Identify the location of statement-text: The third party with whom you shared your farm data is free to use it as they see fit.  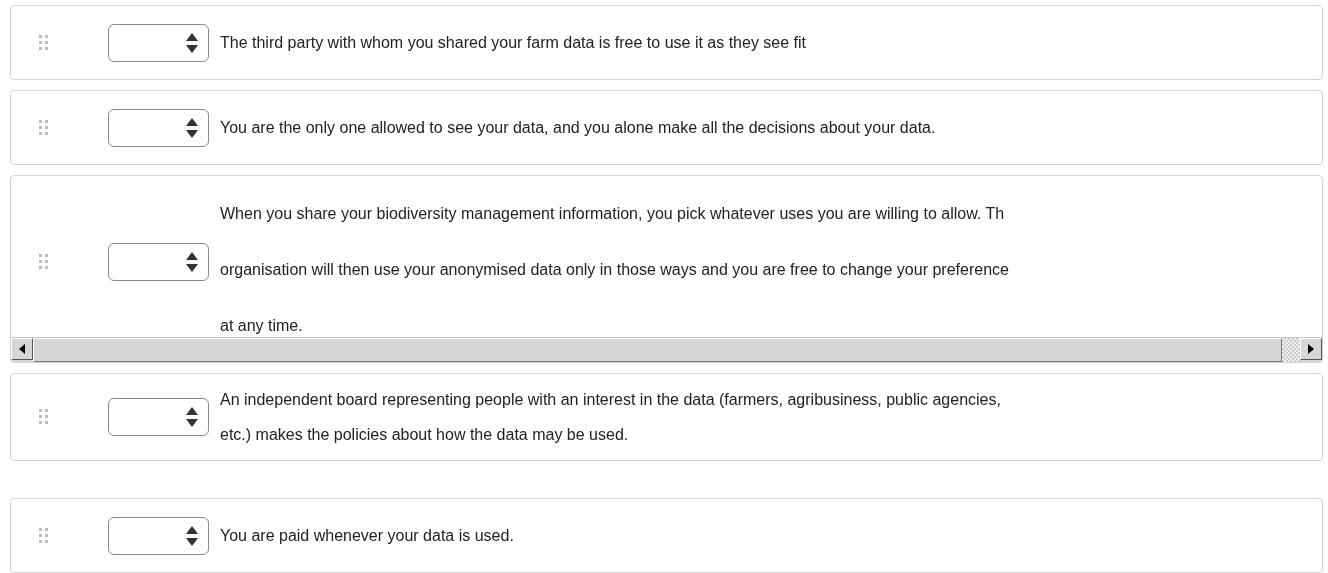
(514, 43).